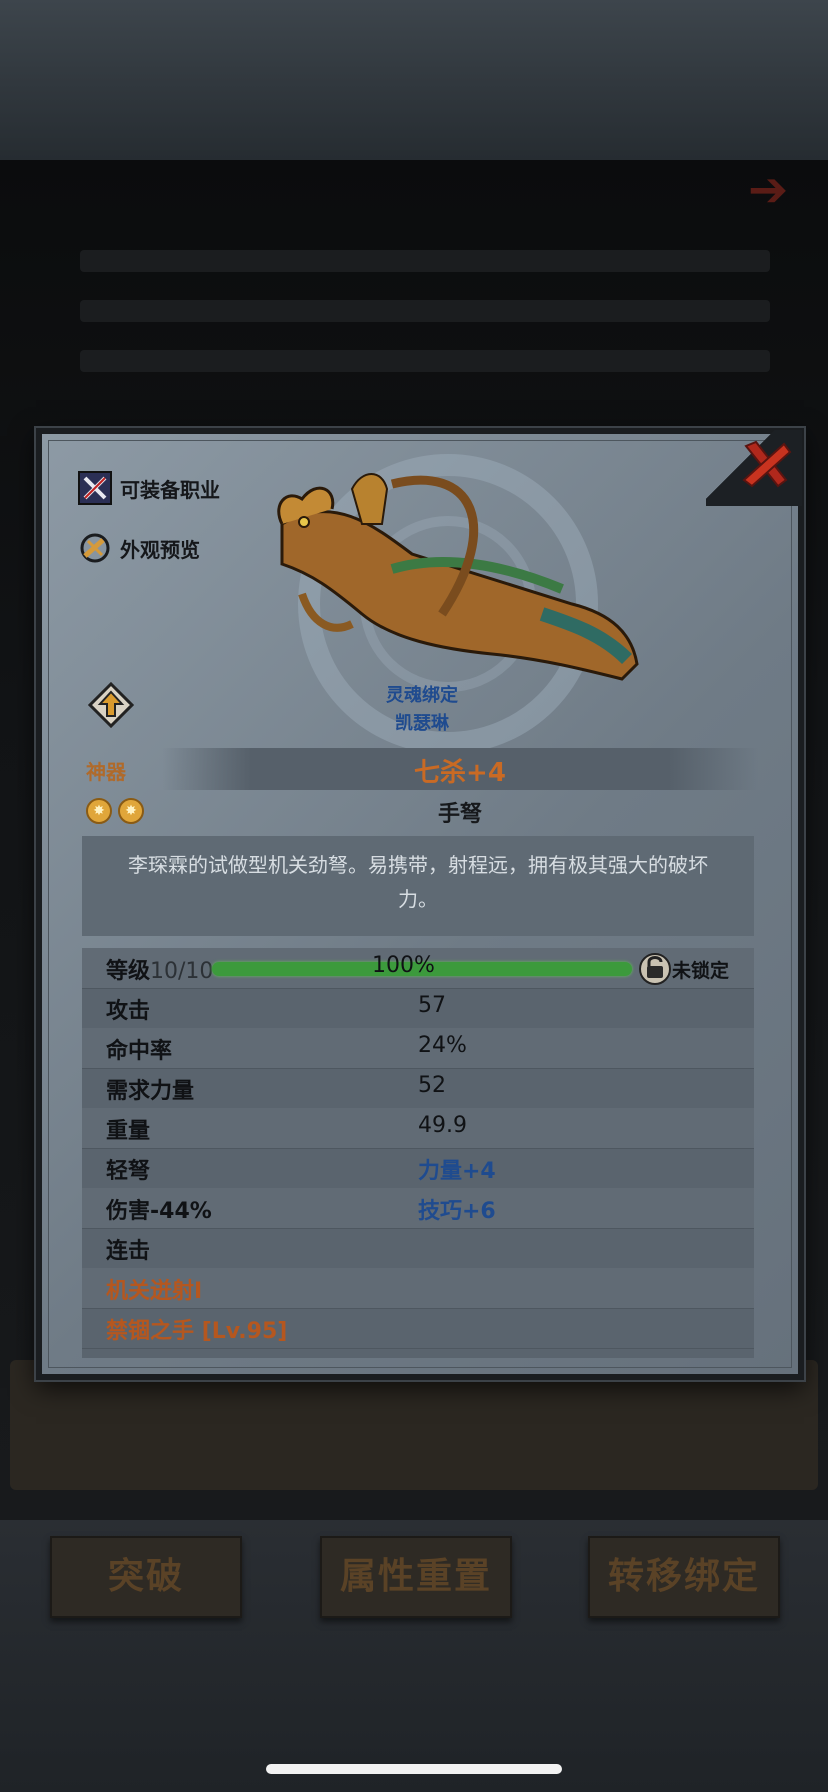 This screenshot has height=1792, width=828. Describe the element at coordinates (418, 1328) in the screenshot. I see `skill-row: 禁锢之手 [Lv.95]` at that location.